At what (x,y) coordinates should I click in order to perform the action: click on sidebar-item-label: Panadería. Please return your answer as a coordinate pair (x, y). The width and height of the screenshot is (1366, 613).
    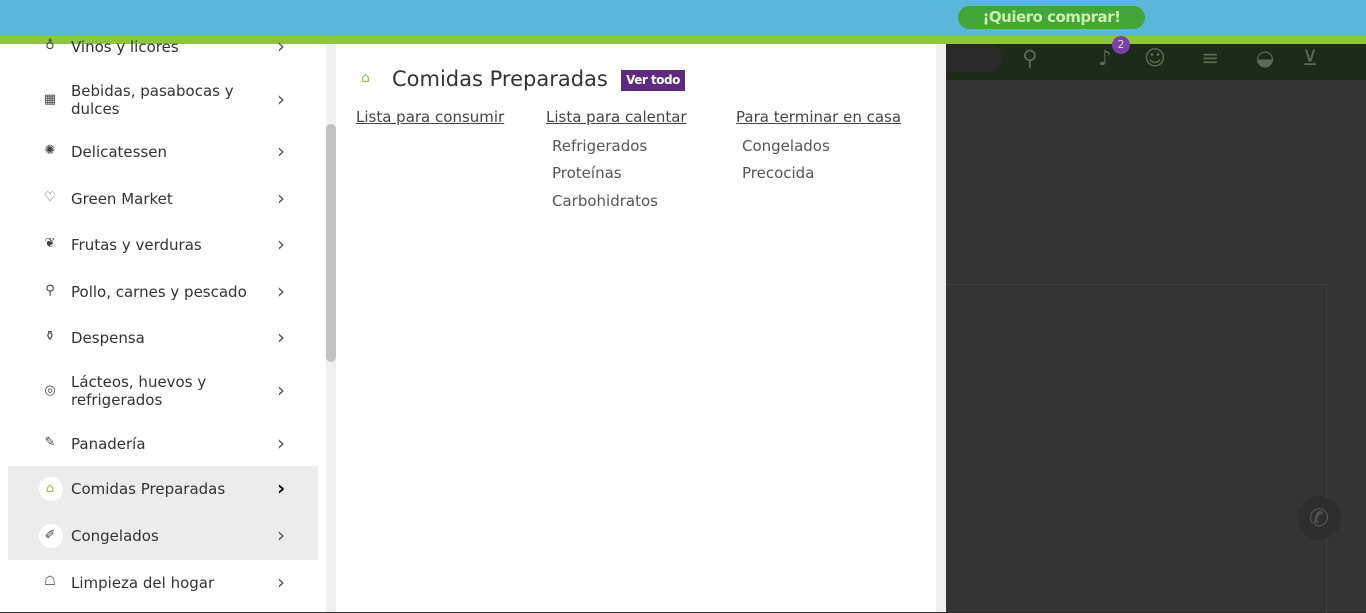
    Looking at the image, I should click on (108, 444).